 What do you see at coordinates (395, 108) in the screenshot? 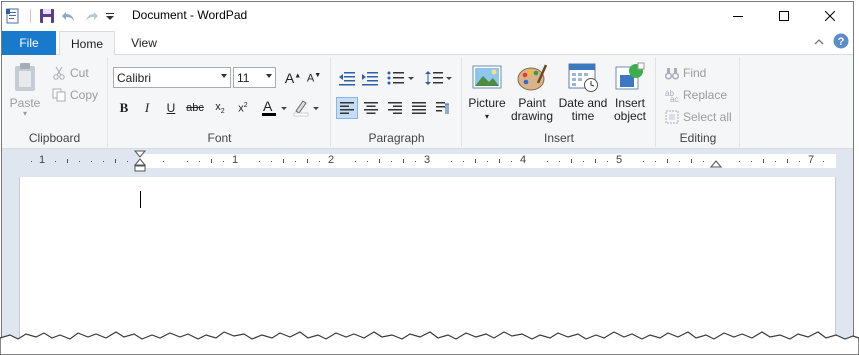
I see `align-right-button` at bounding box center [395, 108].